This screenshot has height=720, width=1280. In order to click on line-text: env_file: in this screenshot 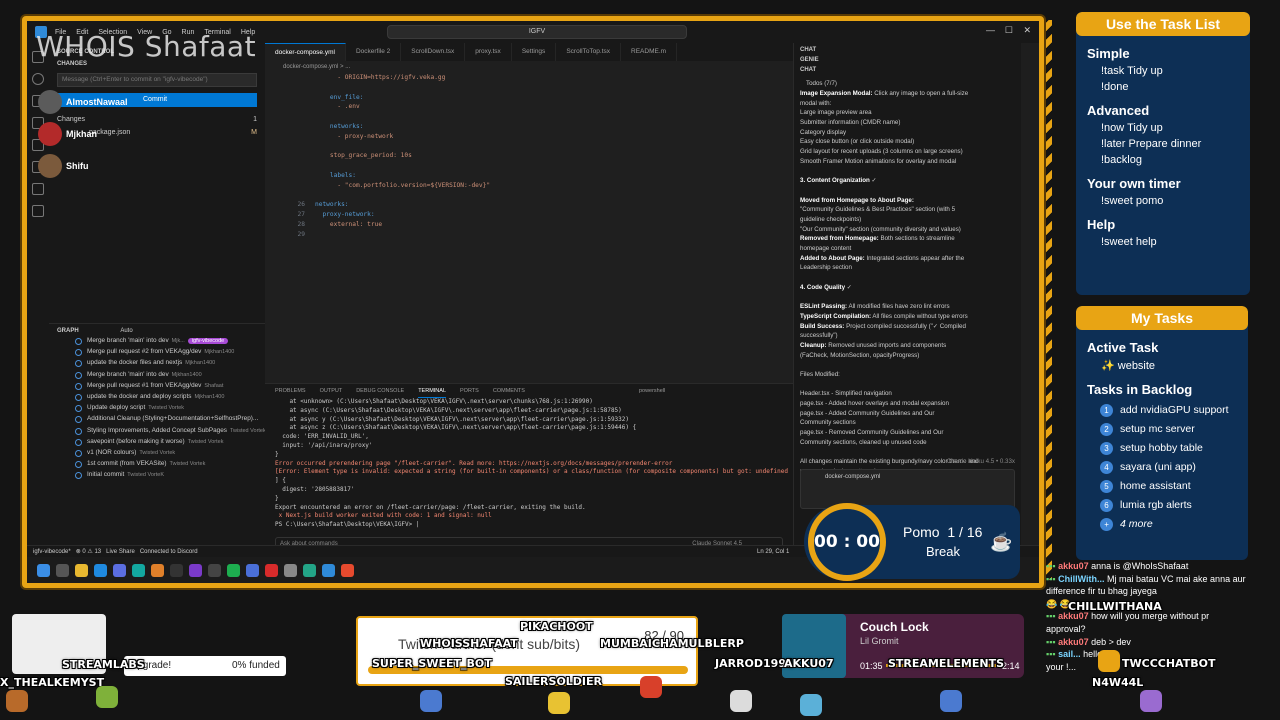, I will do `click(339, 97)`.